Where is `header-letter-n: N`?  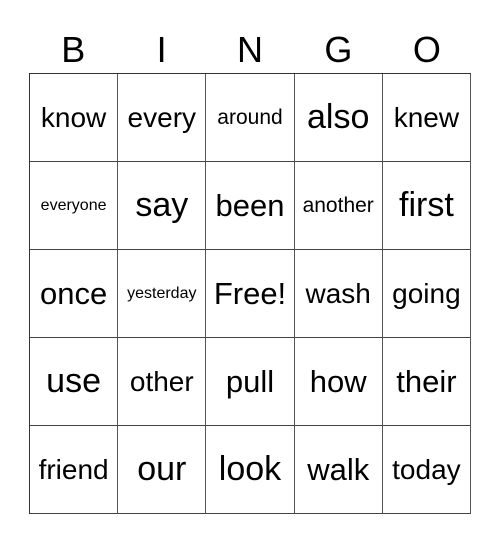
header-letter-n: N is located at coordinates (250, 49).